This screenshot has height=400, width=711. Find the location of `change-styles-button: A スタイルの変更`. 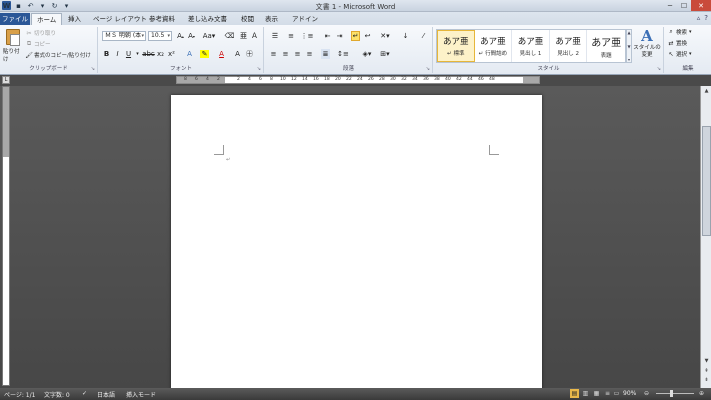

change-styles-button: A スタイルの変更 is located at coordinates (647, 46).